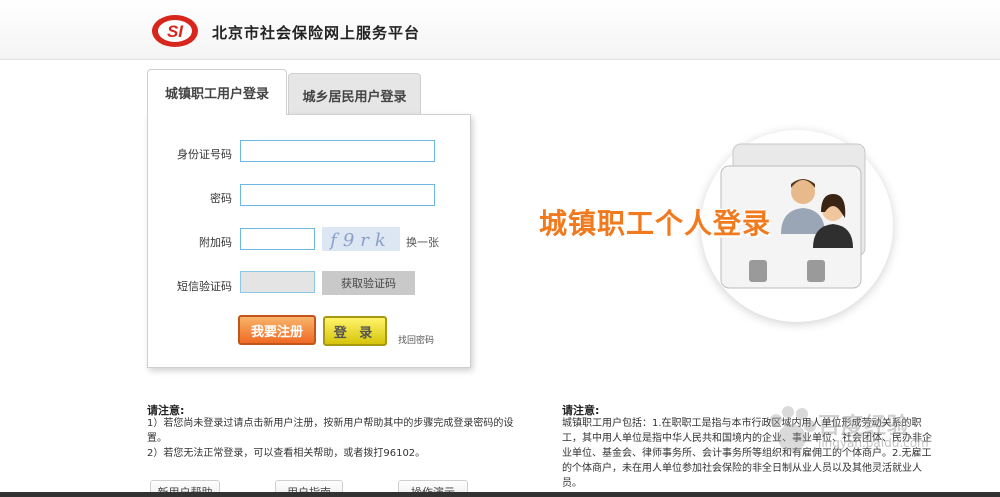 The width and height of the screenshot is (1000, 497). What do you see at coordinates (337, 195) in the screenshot?
I see `password-input` at bounding box center [337, 195].